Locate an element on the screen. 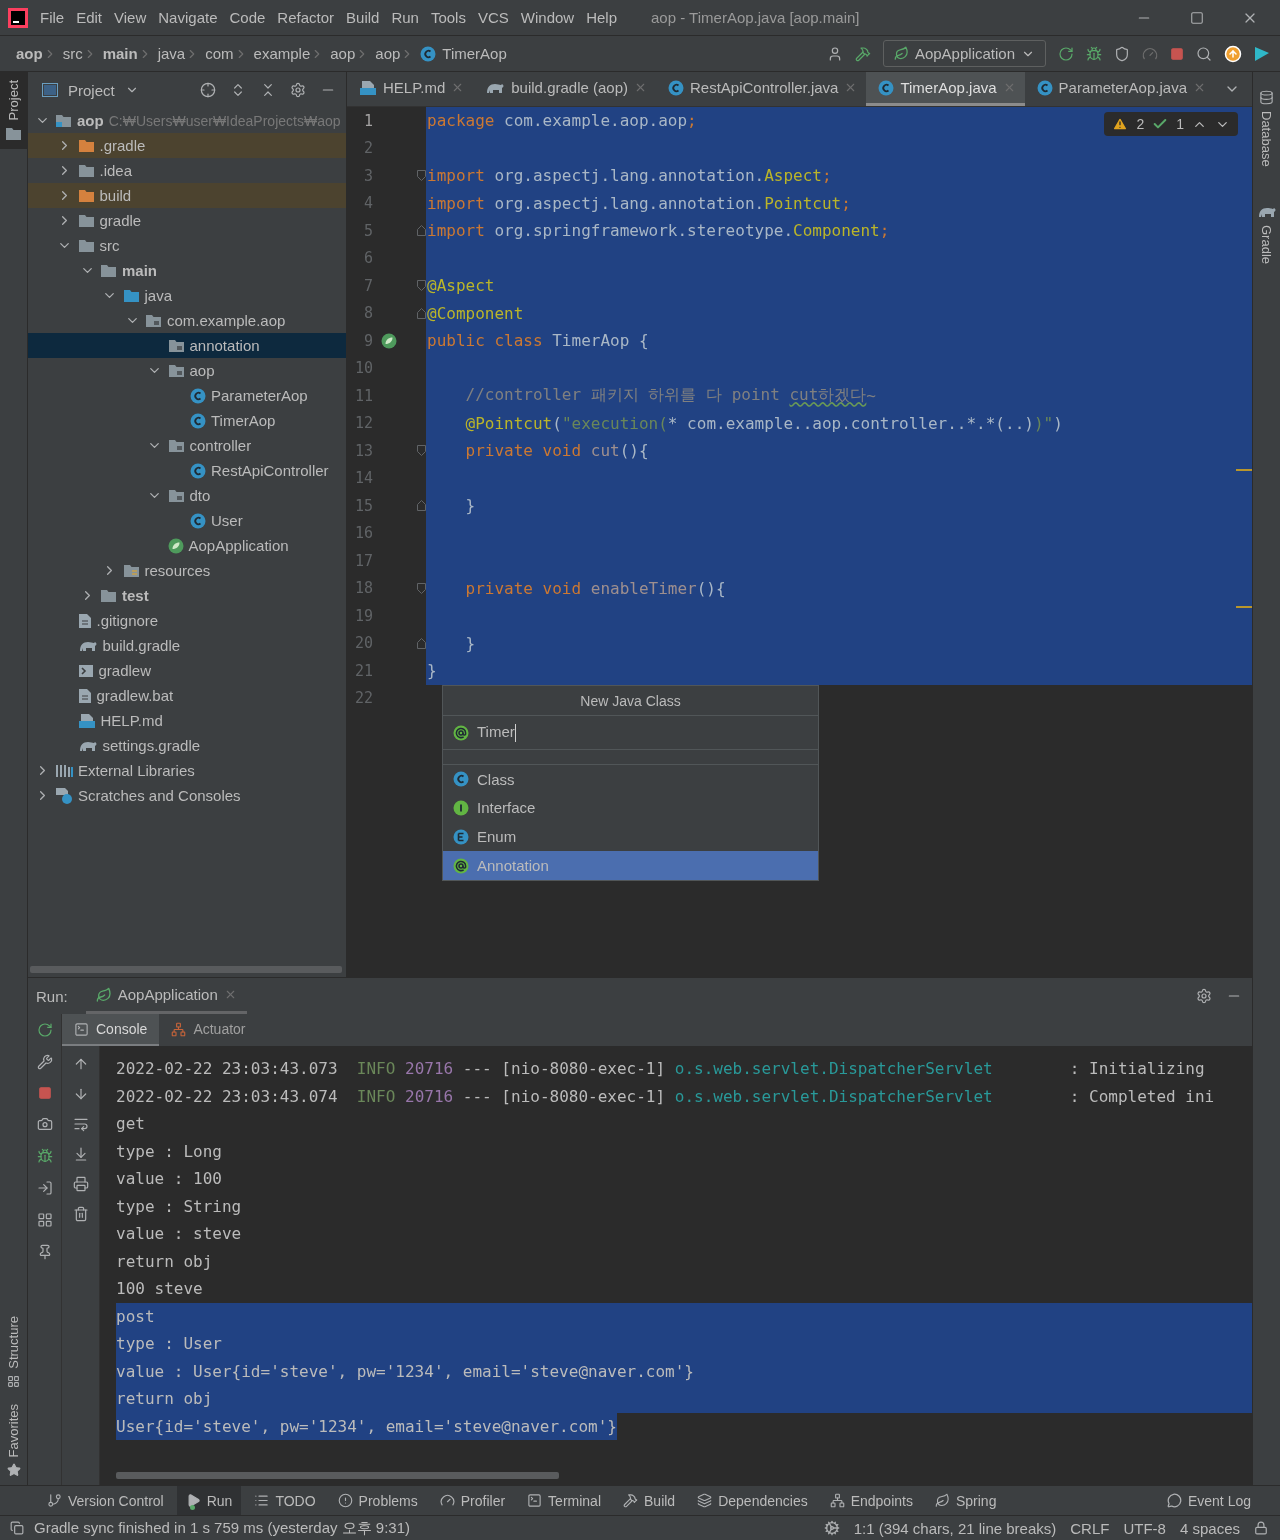 The image size is (1280, 1540). console-tab: Console is located at coordinates (111, 1030).